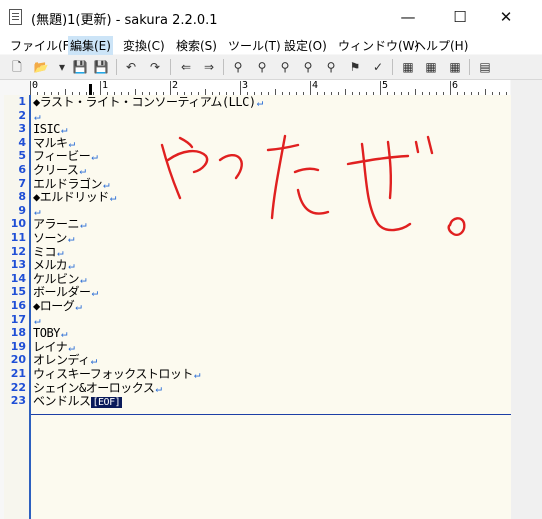 The image size is (542, 519). What do you see at coordinates (41, 67) in the screenshot?
I see `open-folder-icon: 📂` at bounding box center [41, 67].